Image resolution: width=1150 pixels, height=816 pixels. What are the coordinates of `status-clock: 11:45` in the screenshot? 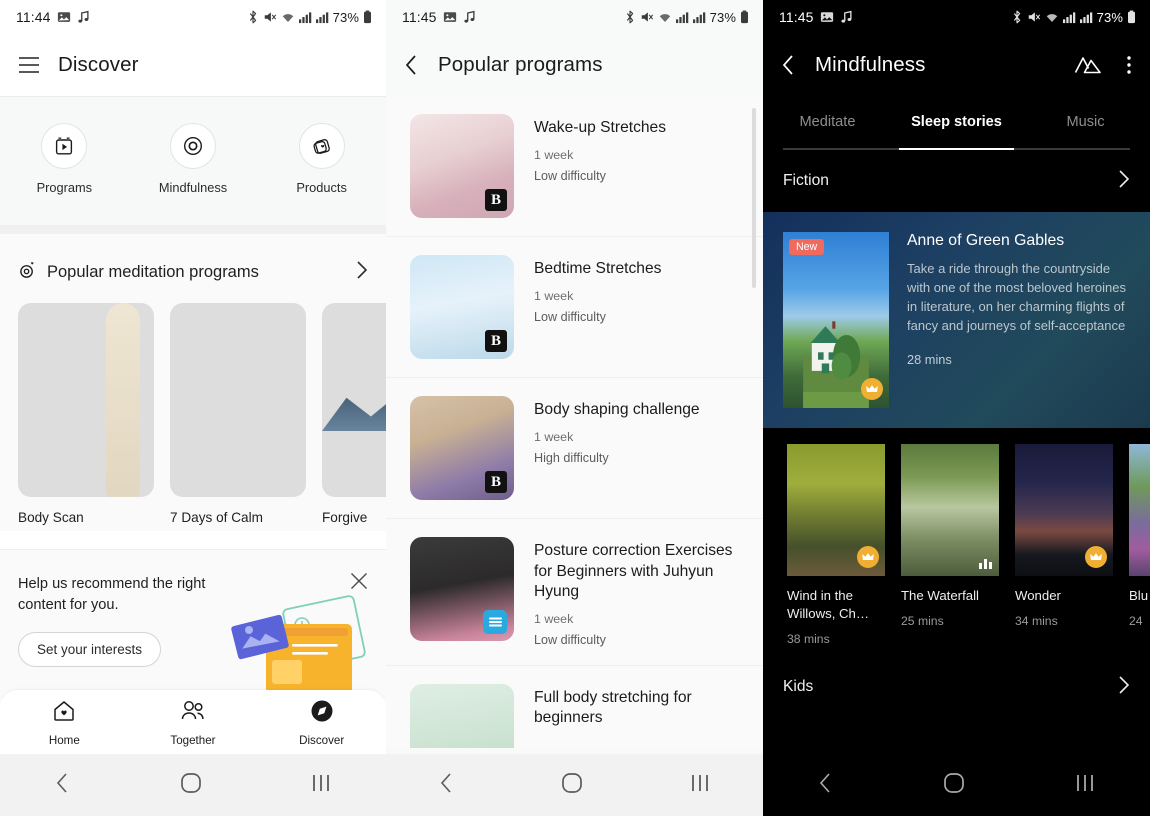 It's located at (796, 17).